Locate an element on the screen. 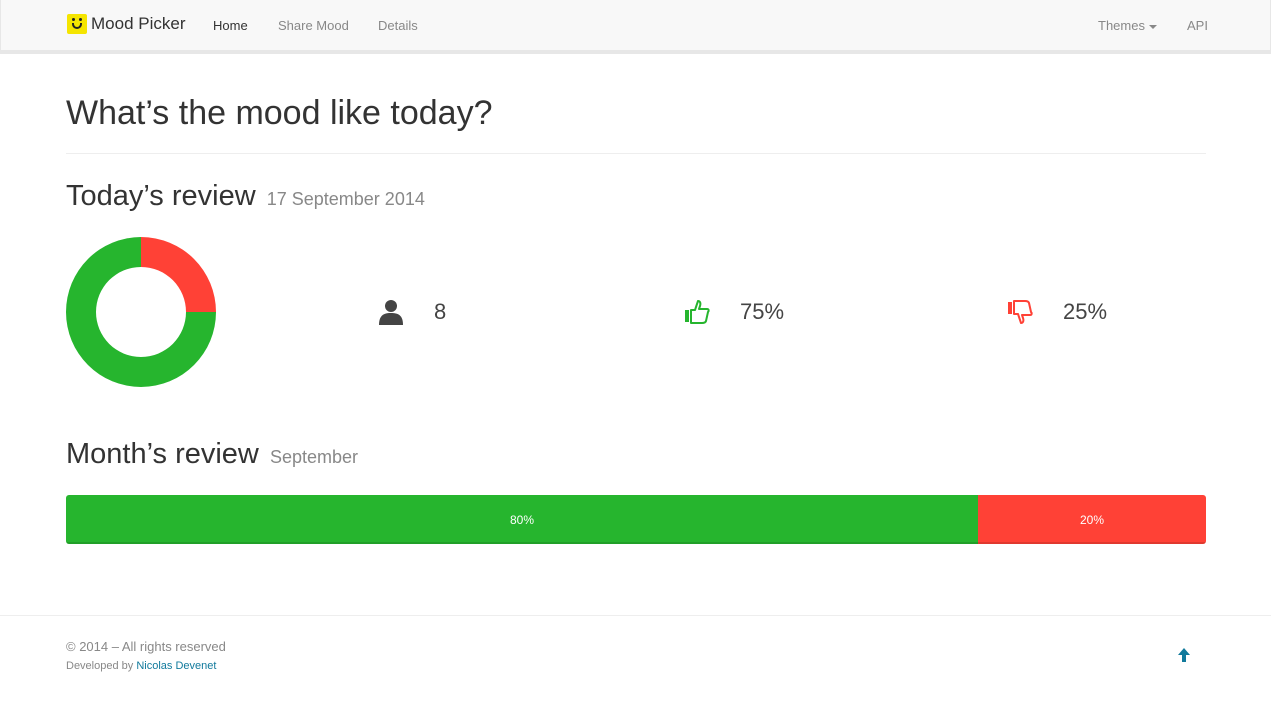 Image resolution: width=1288 pixels, height=710 pixels. donut-negative-slice is located at coordinates (178, 274).